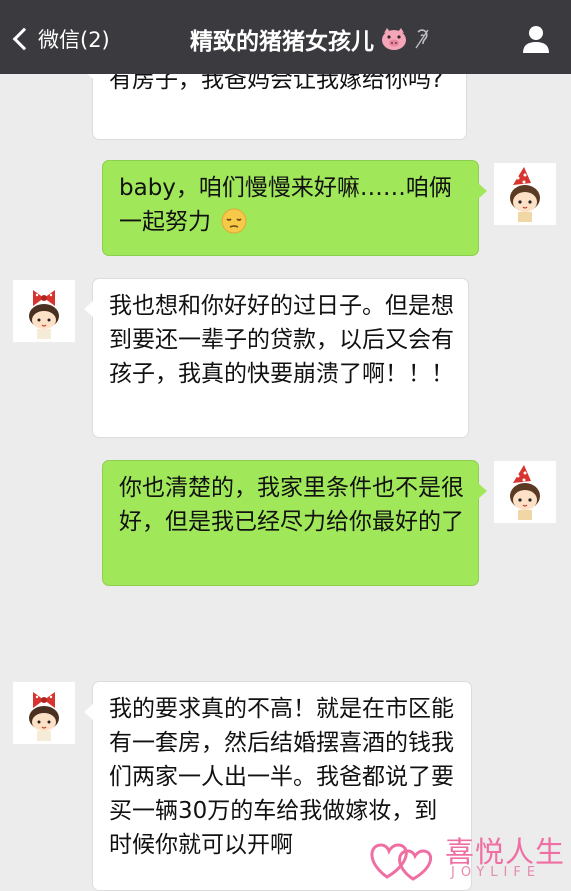  I want to click on watermark-subtitle: JOYLIFE, so click(496, 872).